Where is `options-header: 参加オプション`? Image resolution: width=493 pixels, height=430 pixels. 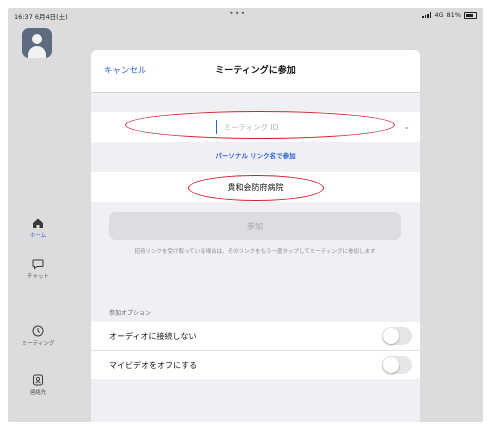
options-header: 参加オプション is located at coordinates (130, 313).